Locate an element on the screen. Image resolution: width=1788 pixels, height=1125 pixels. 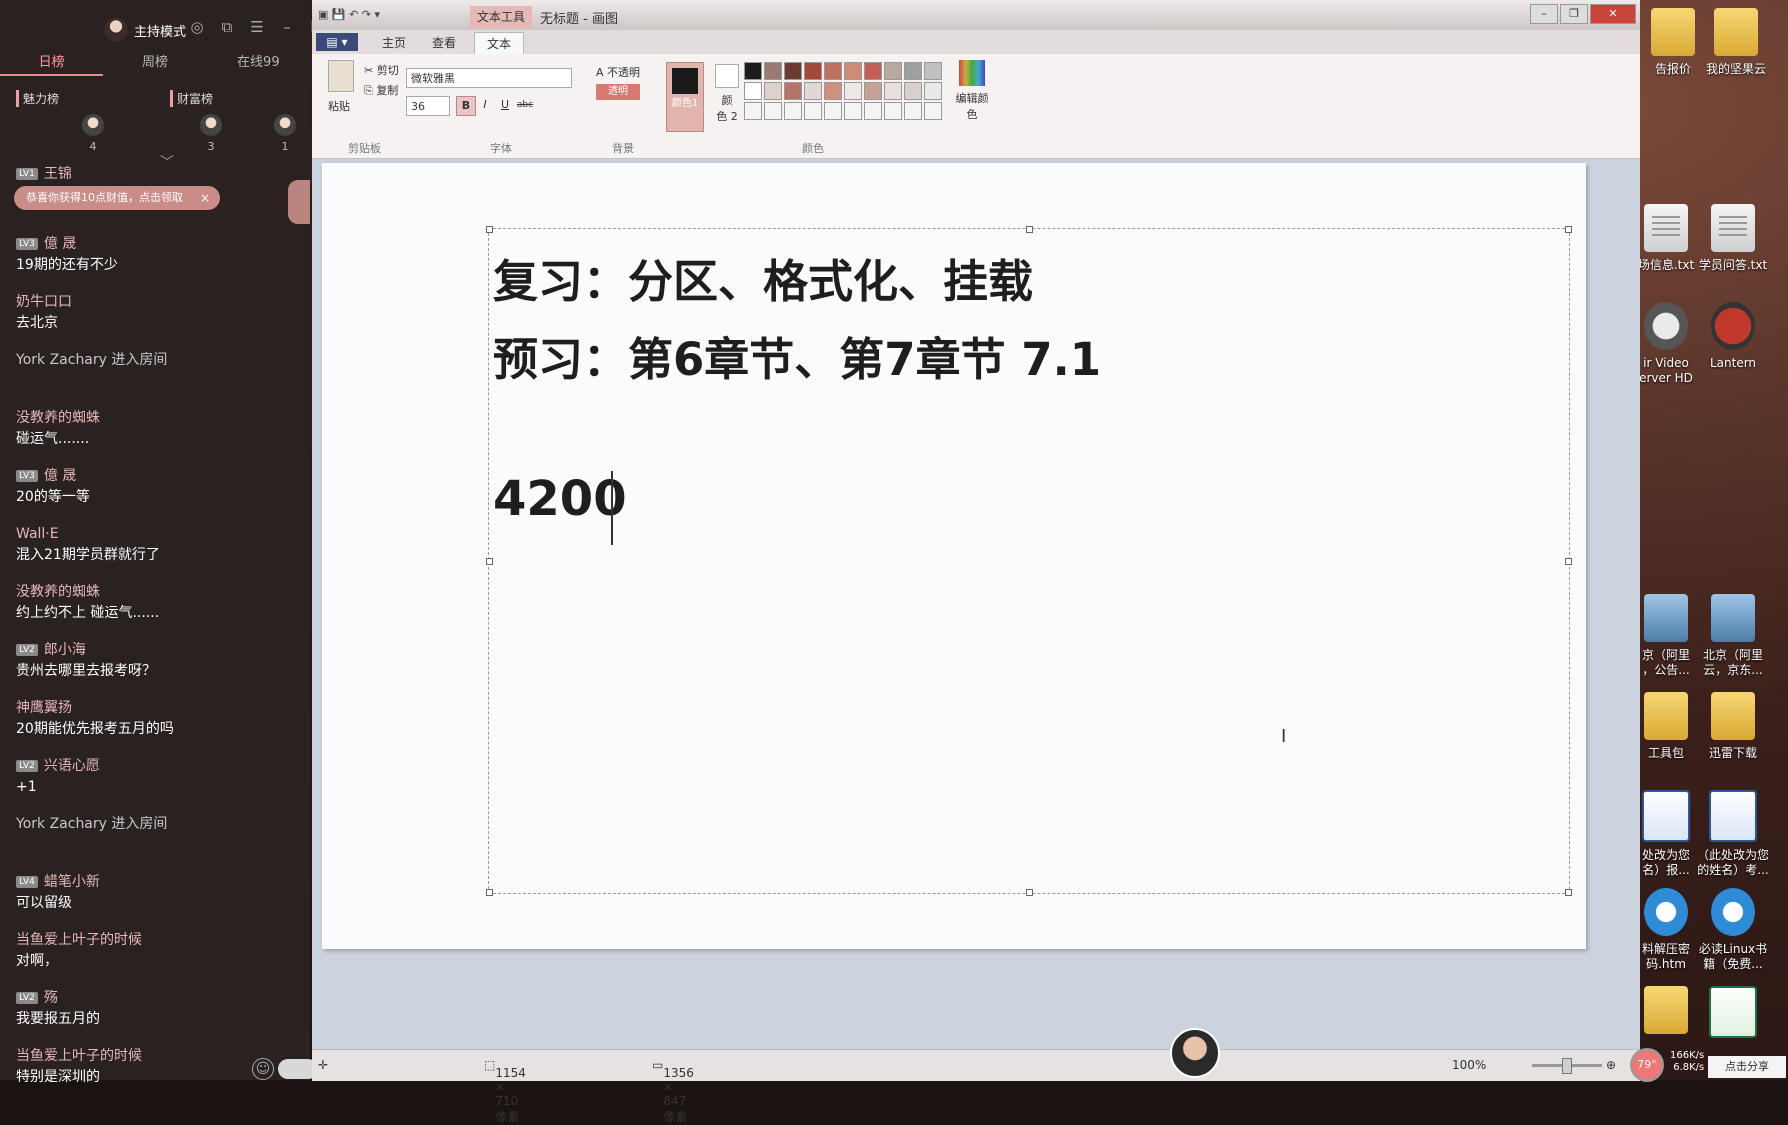
temperature-gauge: 79° is located at coordinates (1647, 1065).